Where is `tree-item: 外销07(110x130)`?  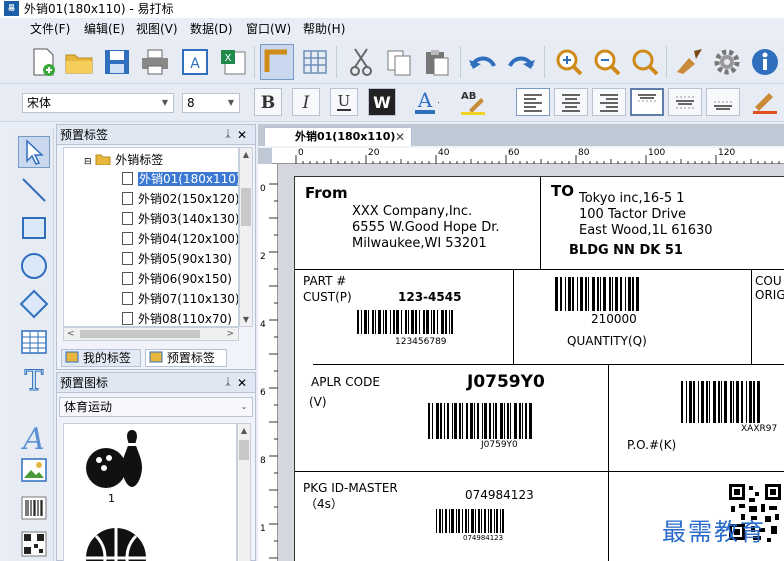
tree-item: 外销07(110x130) is located at coordinates (180, 299).